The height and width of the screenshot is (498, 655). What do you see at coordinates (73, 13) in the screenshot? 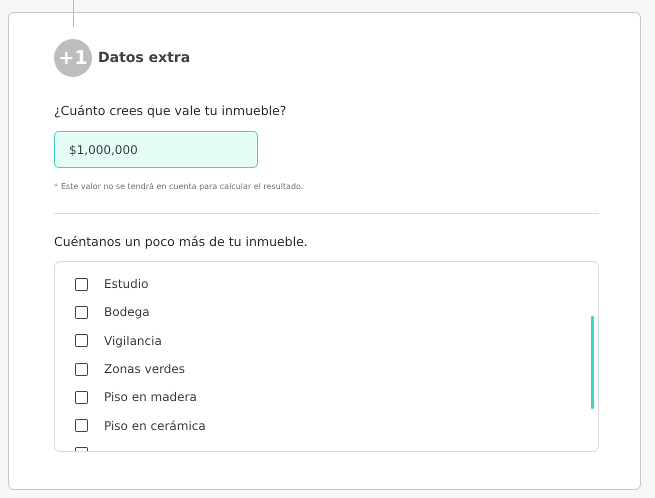
I see `step-connector-line` at bounding box center [73, 13].